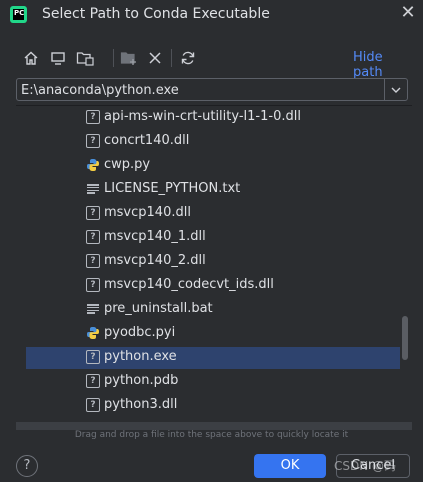 This screenshot has height=482, width=423. I want to click on file-name: concrt140.dll, so click(147, 140).